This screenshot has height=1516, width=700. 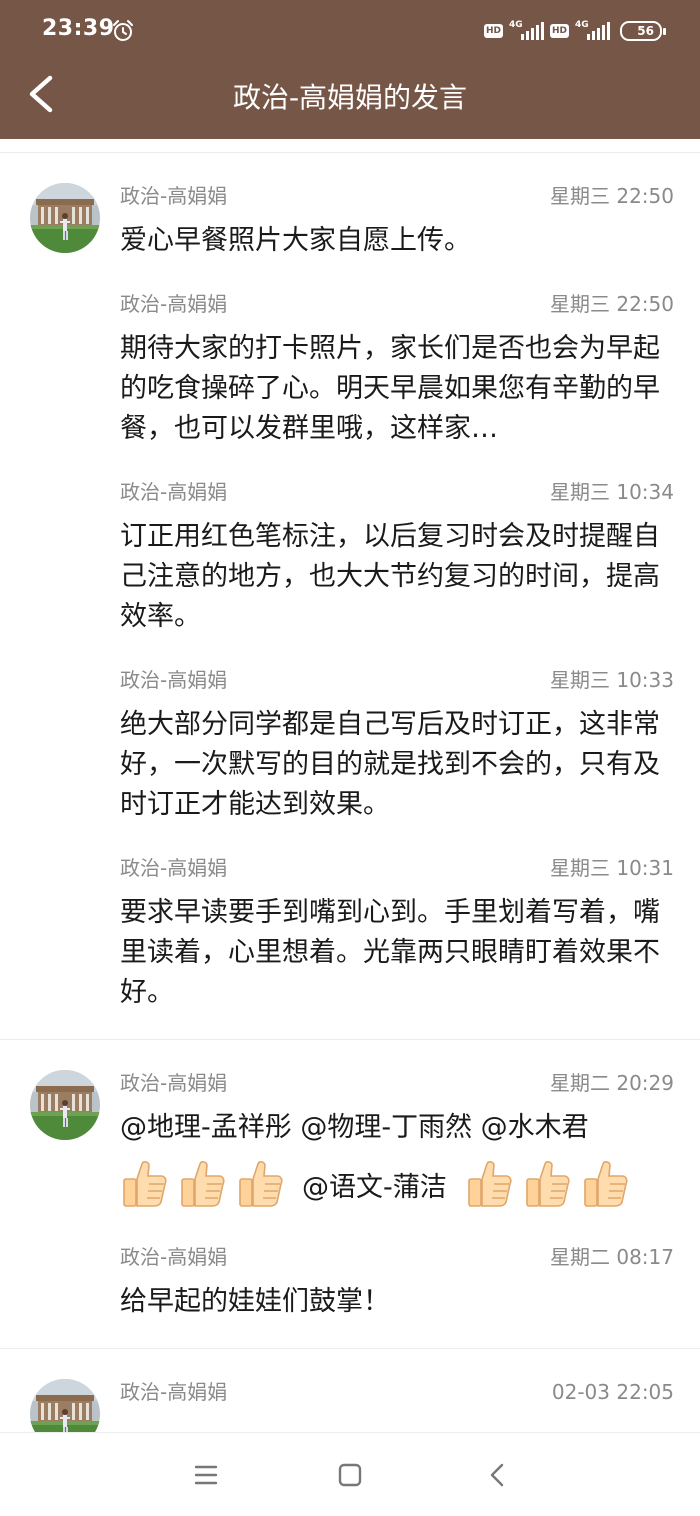 I want to click on system-nav-bar, so click(x=350, y=1474).